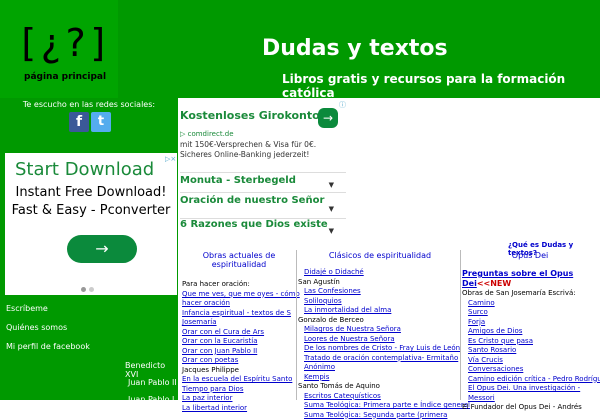 This screenshot has width=600, height=420. What do you see at coordinates (254, 224) in the screenshot?
I see `ad-option-label: 6 Razones que Dios existe` at bounding box center [254, 224].